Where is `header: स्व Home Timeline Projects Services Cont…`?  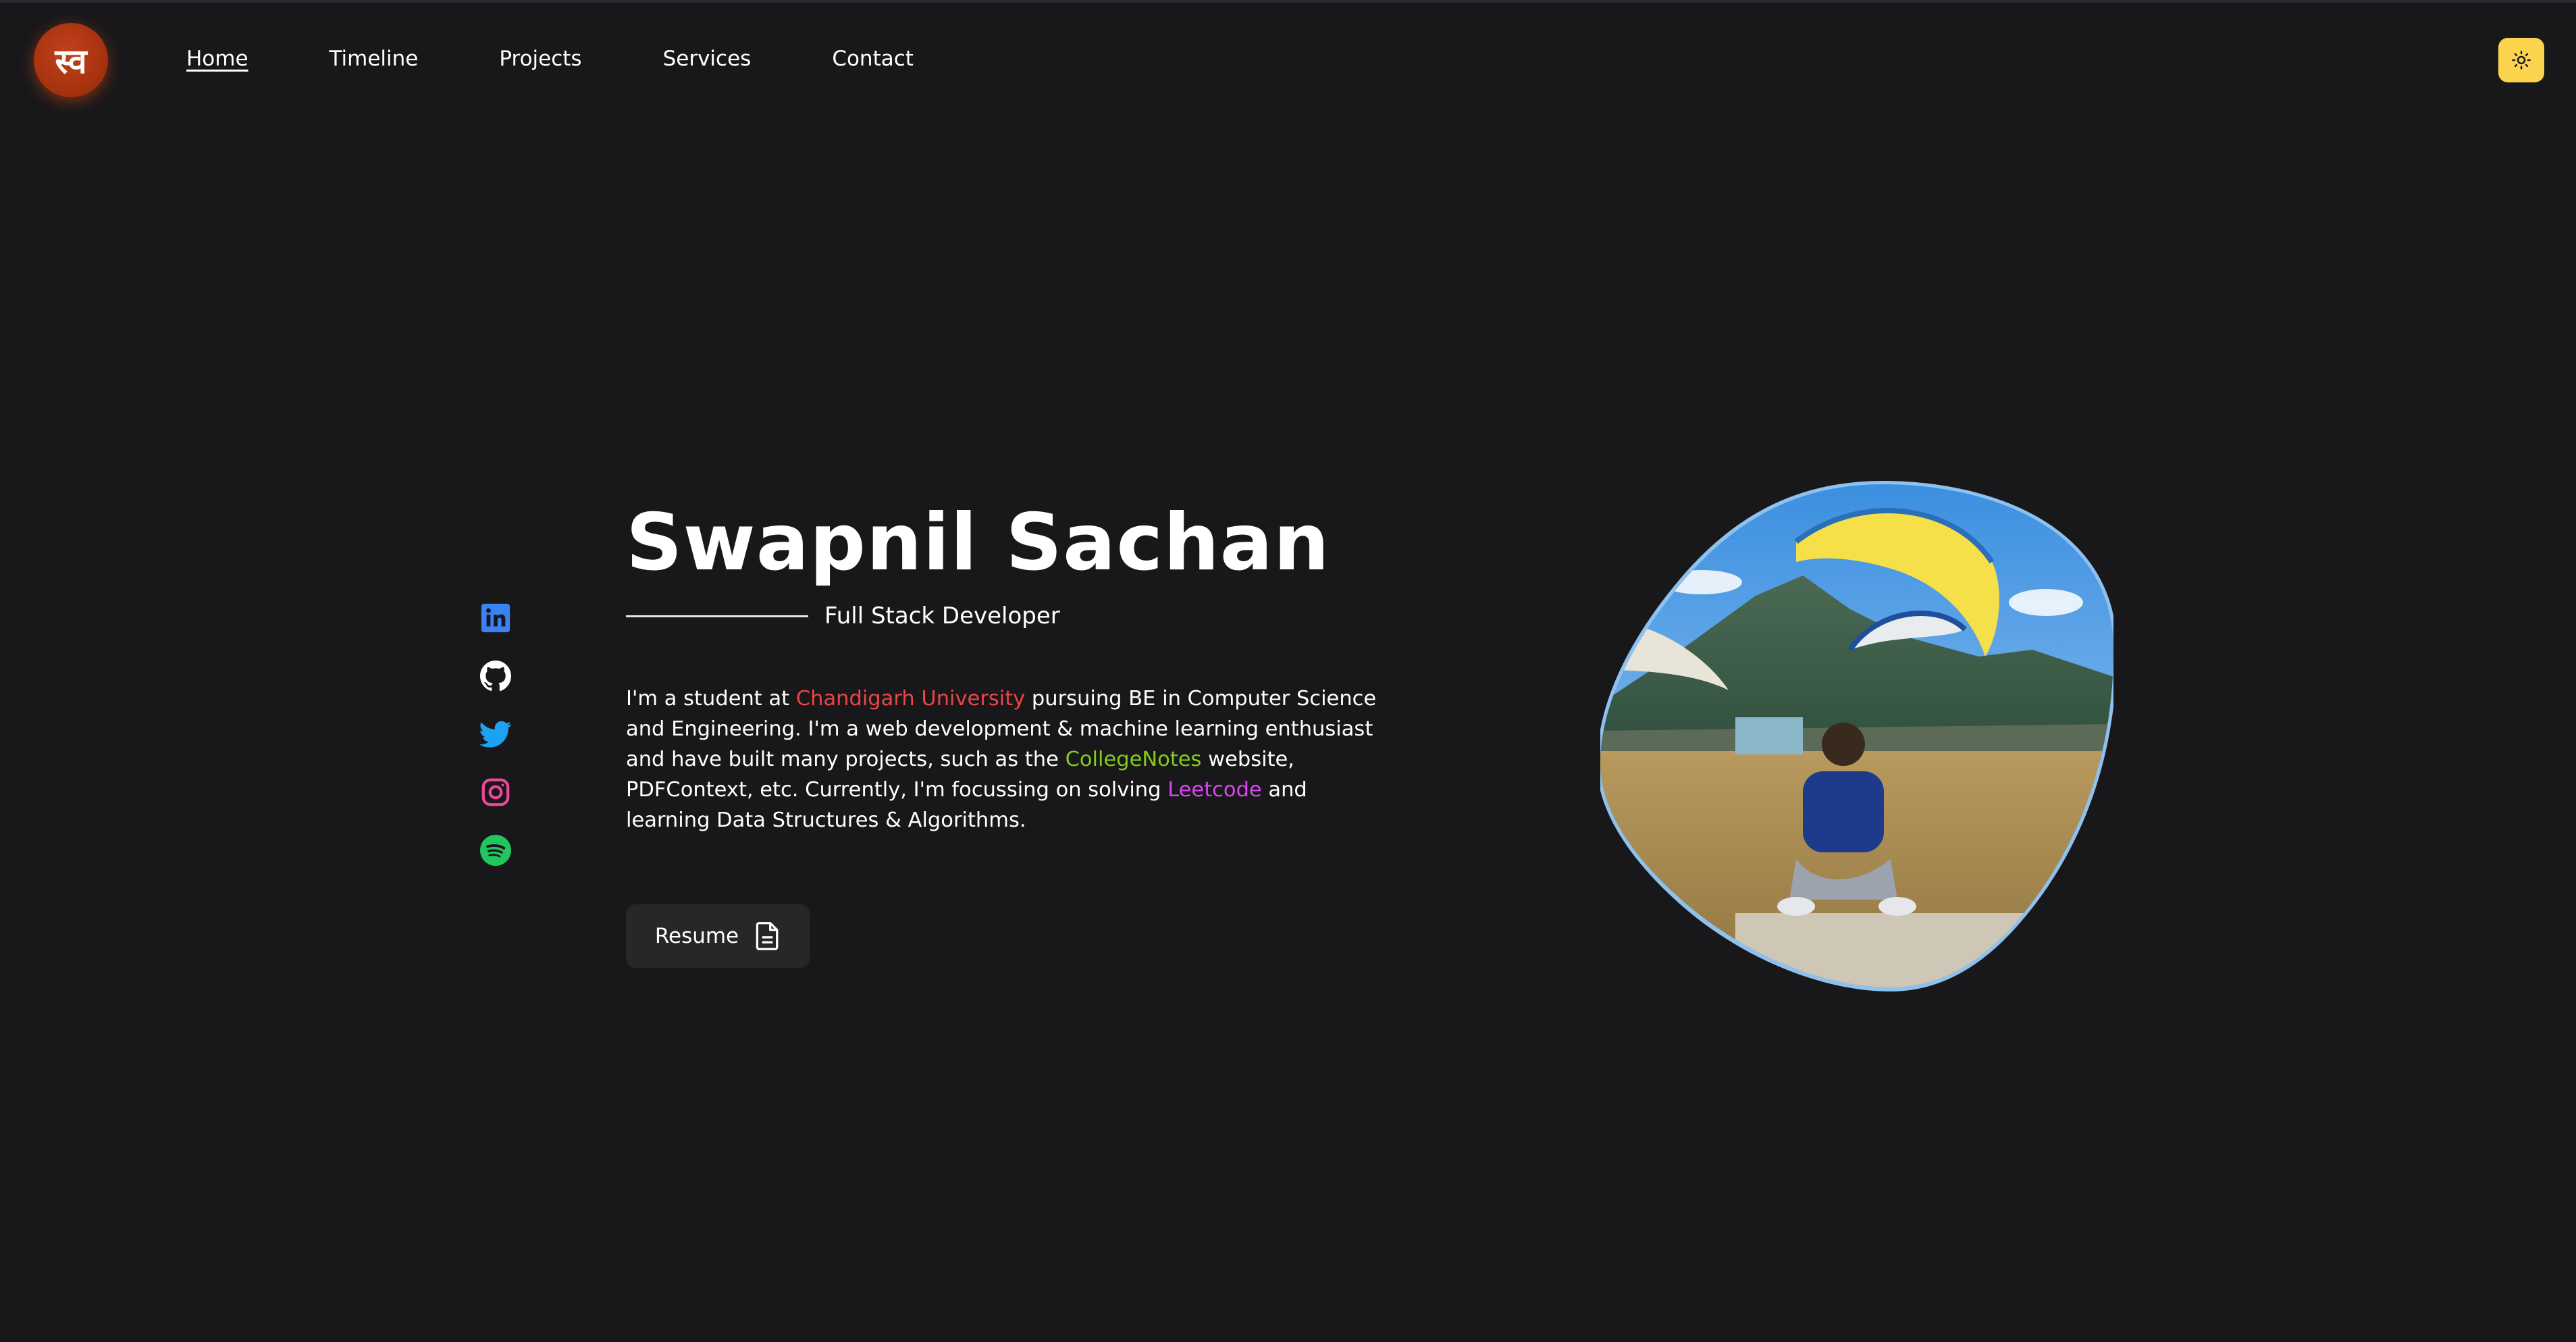
header: स्व Home Timeline Projects Services Cont… is located at coordinates (1288, 60).